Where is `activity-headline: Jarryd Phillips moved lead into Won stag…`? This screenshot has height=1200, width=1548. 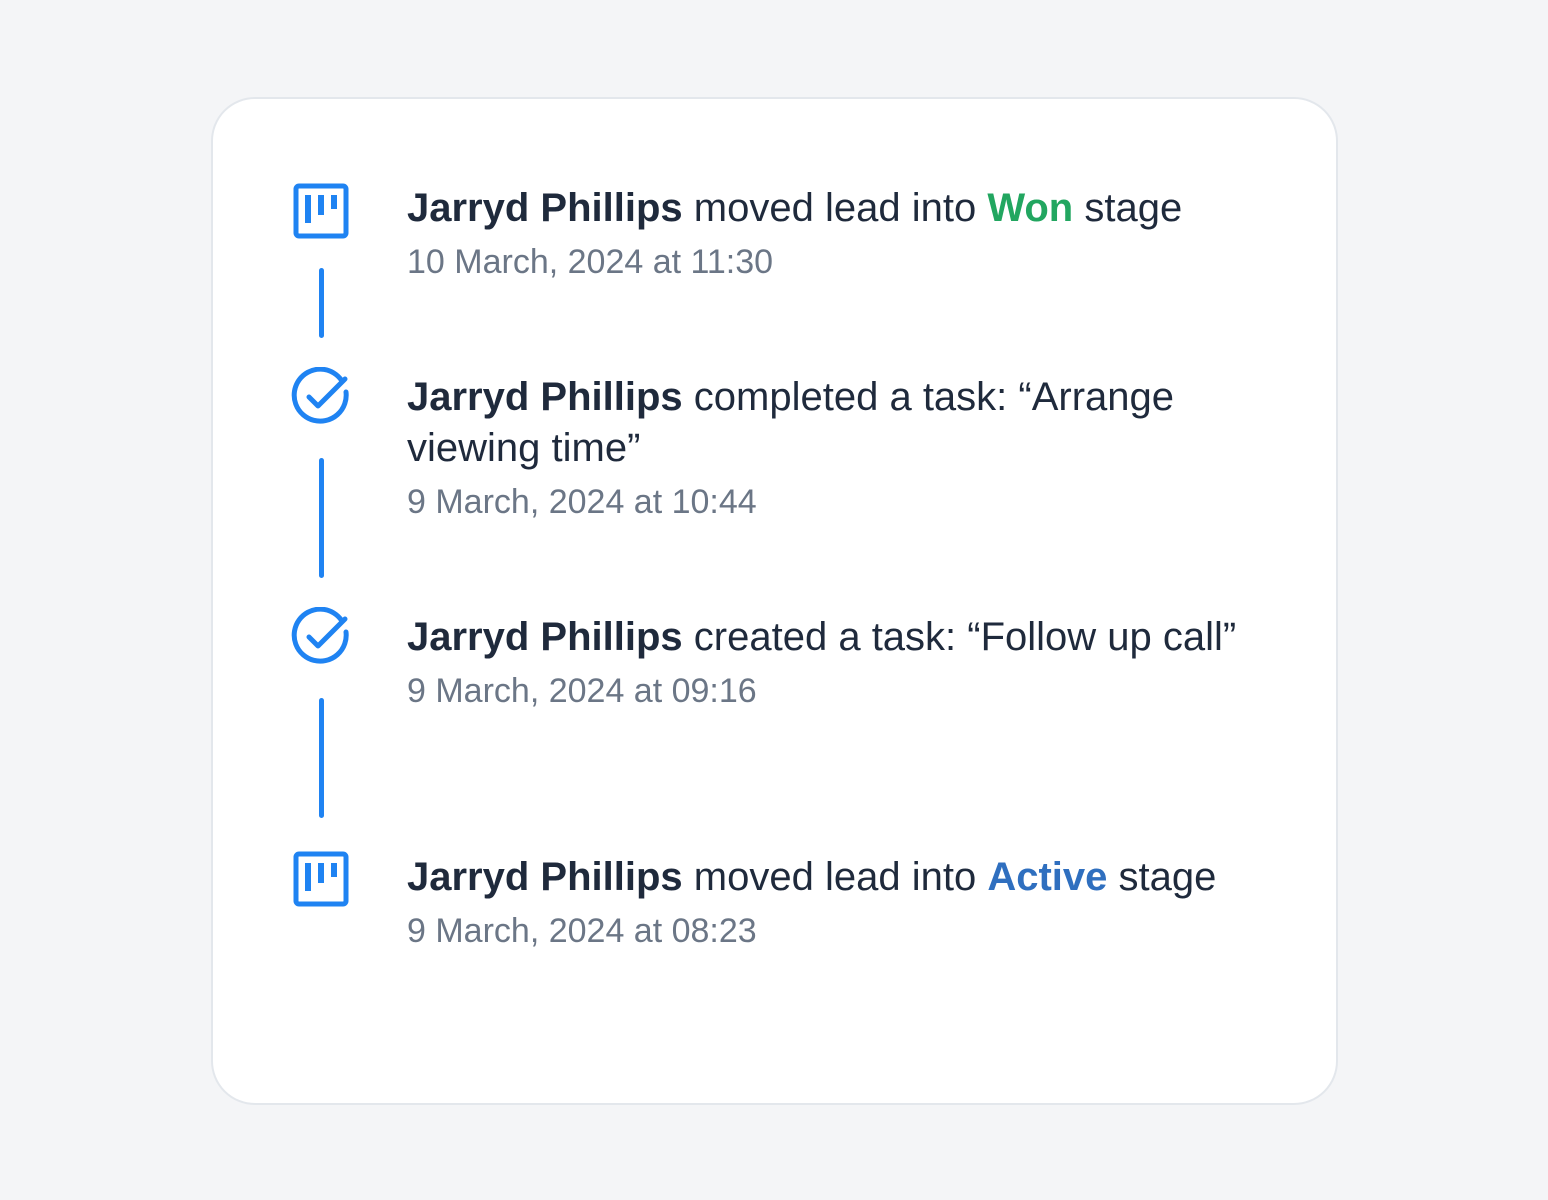
activity-headline: Jarryd Phillips moved lead into Won stag… is located at coordinates (842, 208).